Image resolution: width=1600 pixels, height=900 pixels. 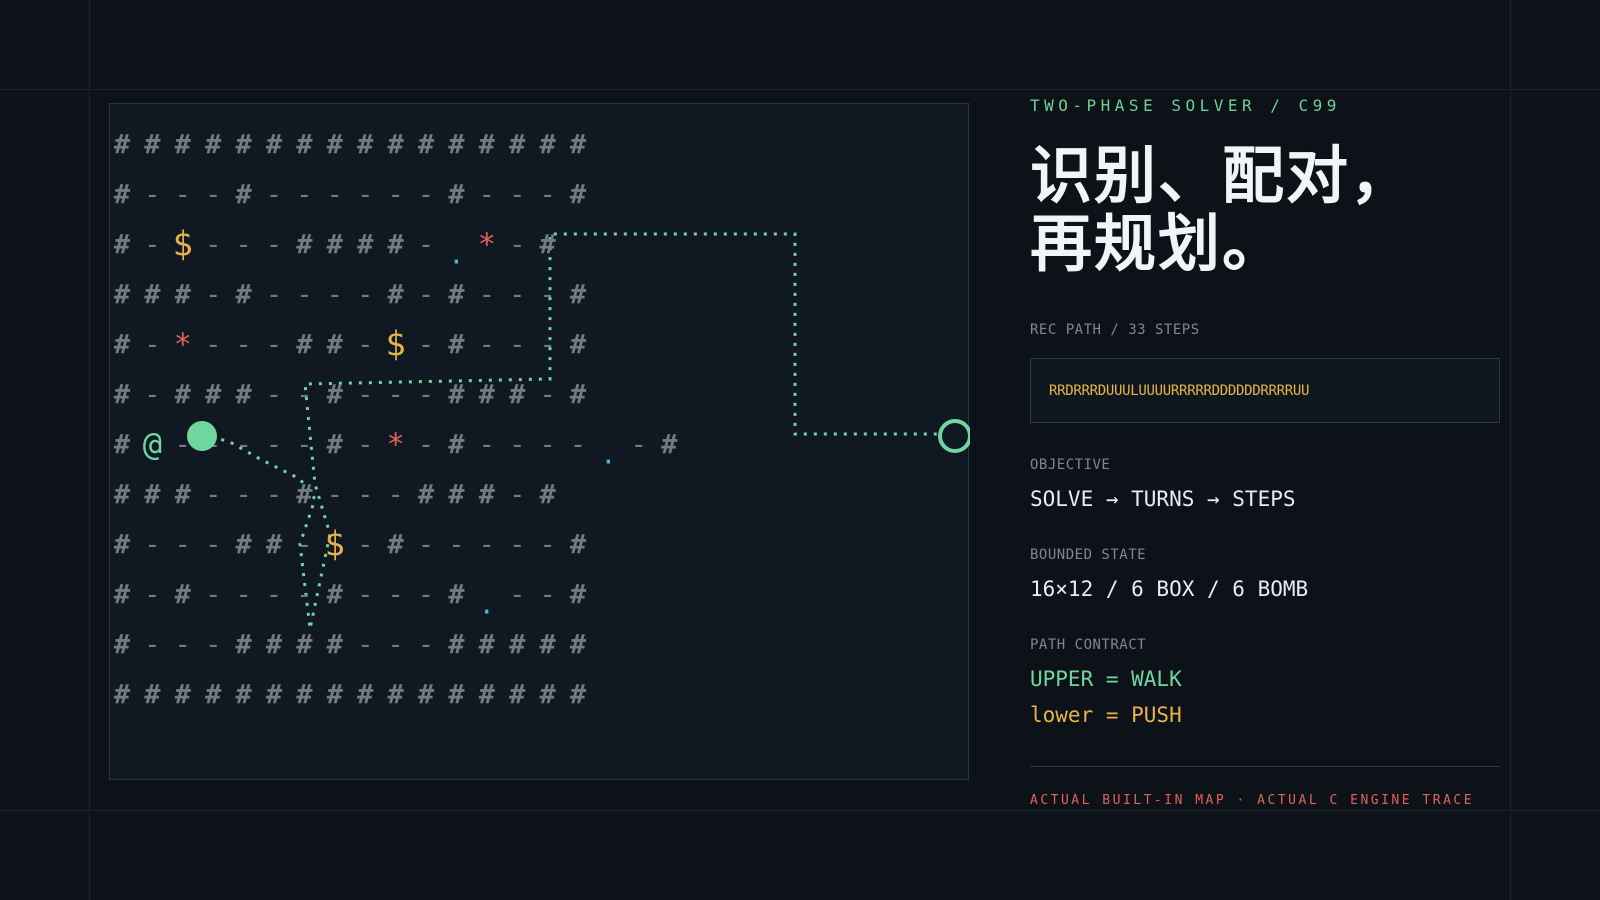 I want to click on rec-path-label: REC PATH / 33 STEPS, so click(x=1115, y=330).